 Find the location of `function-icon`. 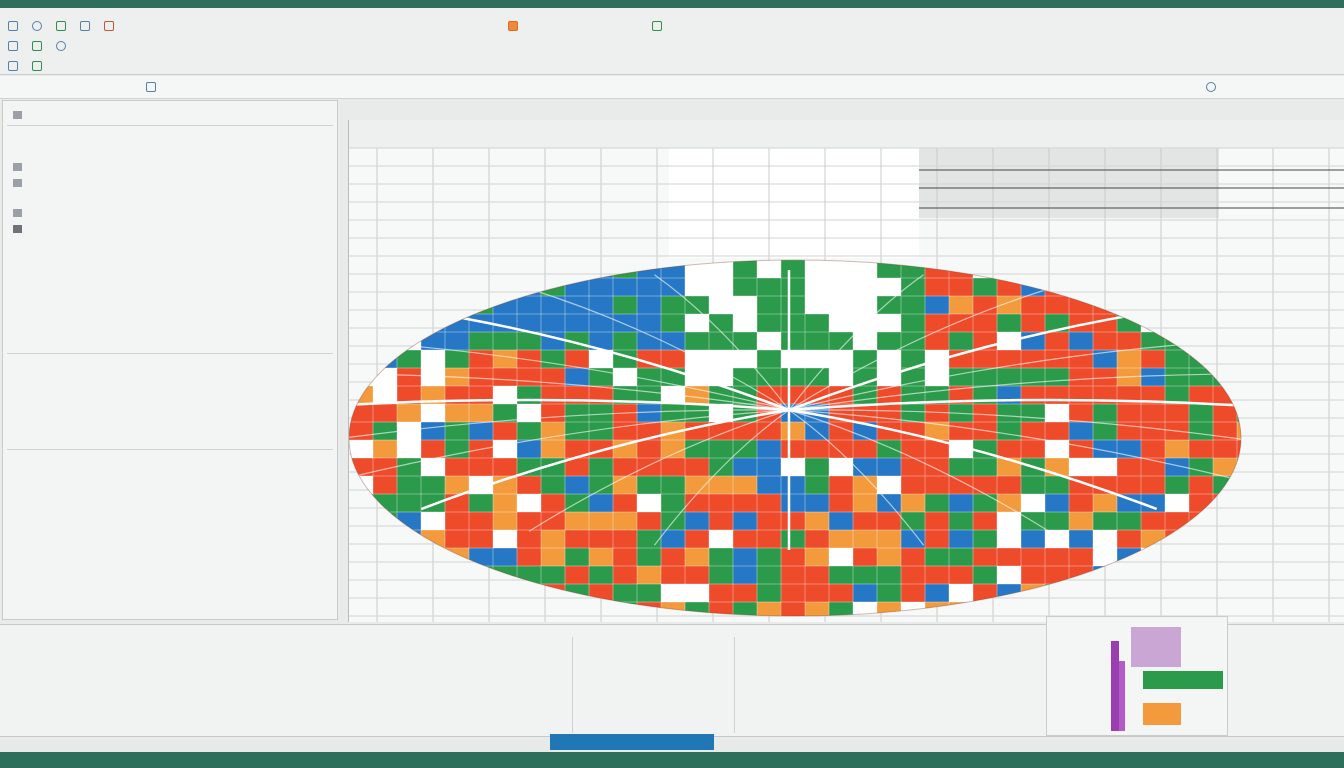

function-icon is located at coordinates (151, 87).